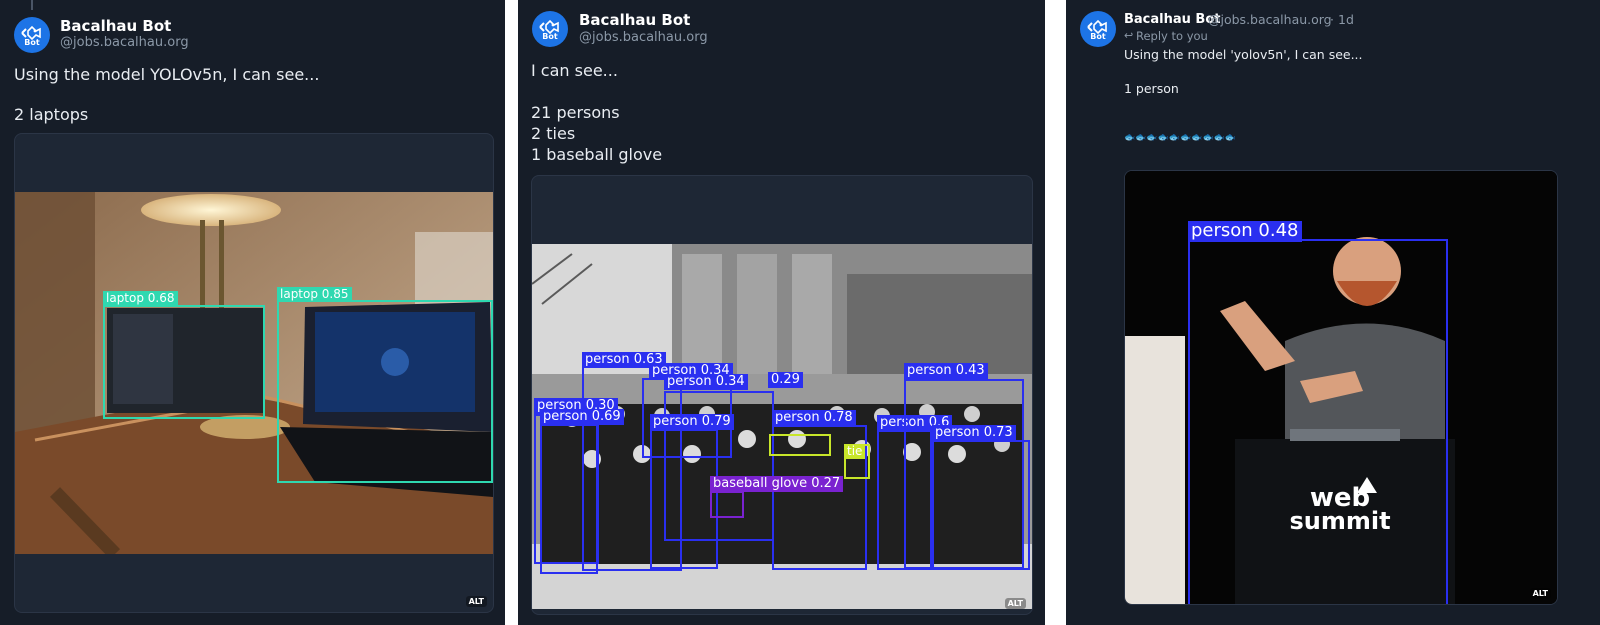 The width and height of the screenshot is (1600, 625). What do you see at coordinates (582, 417) in the screenshot?
I see `detection-label: person 0.69` at bounding box center [582, 417].